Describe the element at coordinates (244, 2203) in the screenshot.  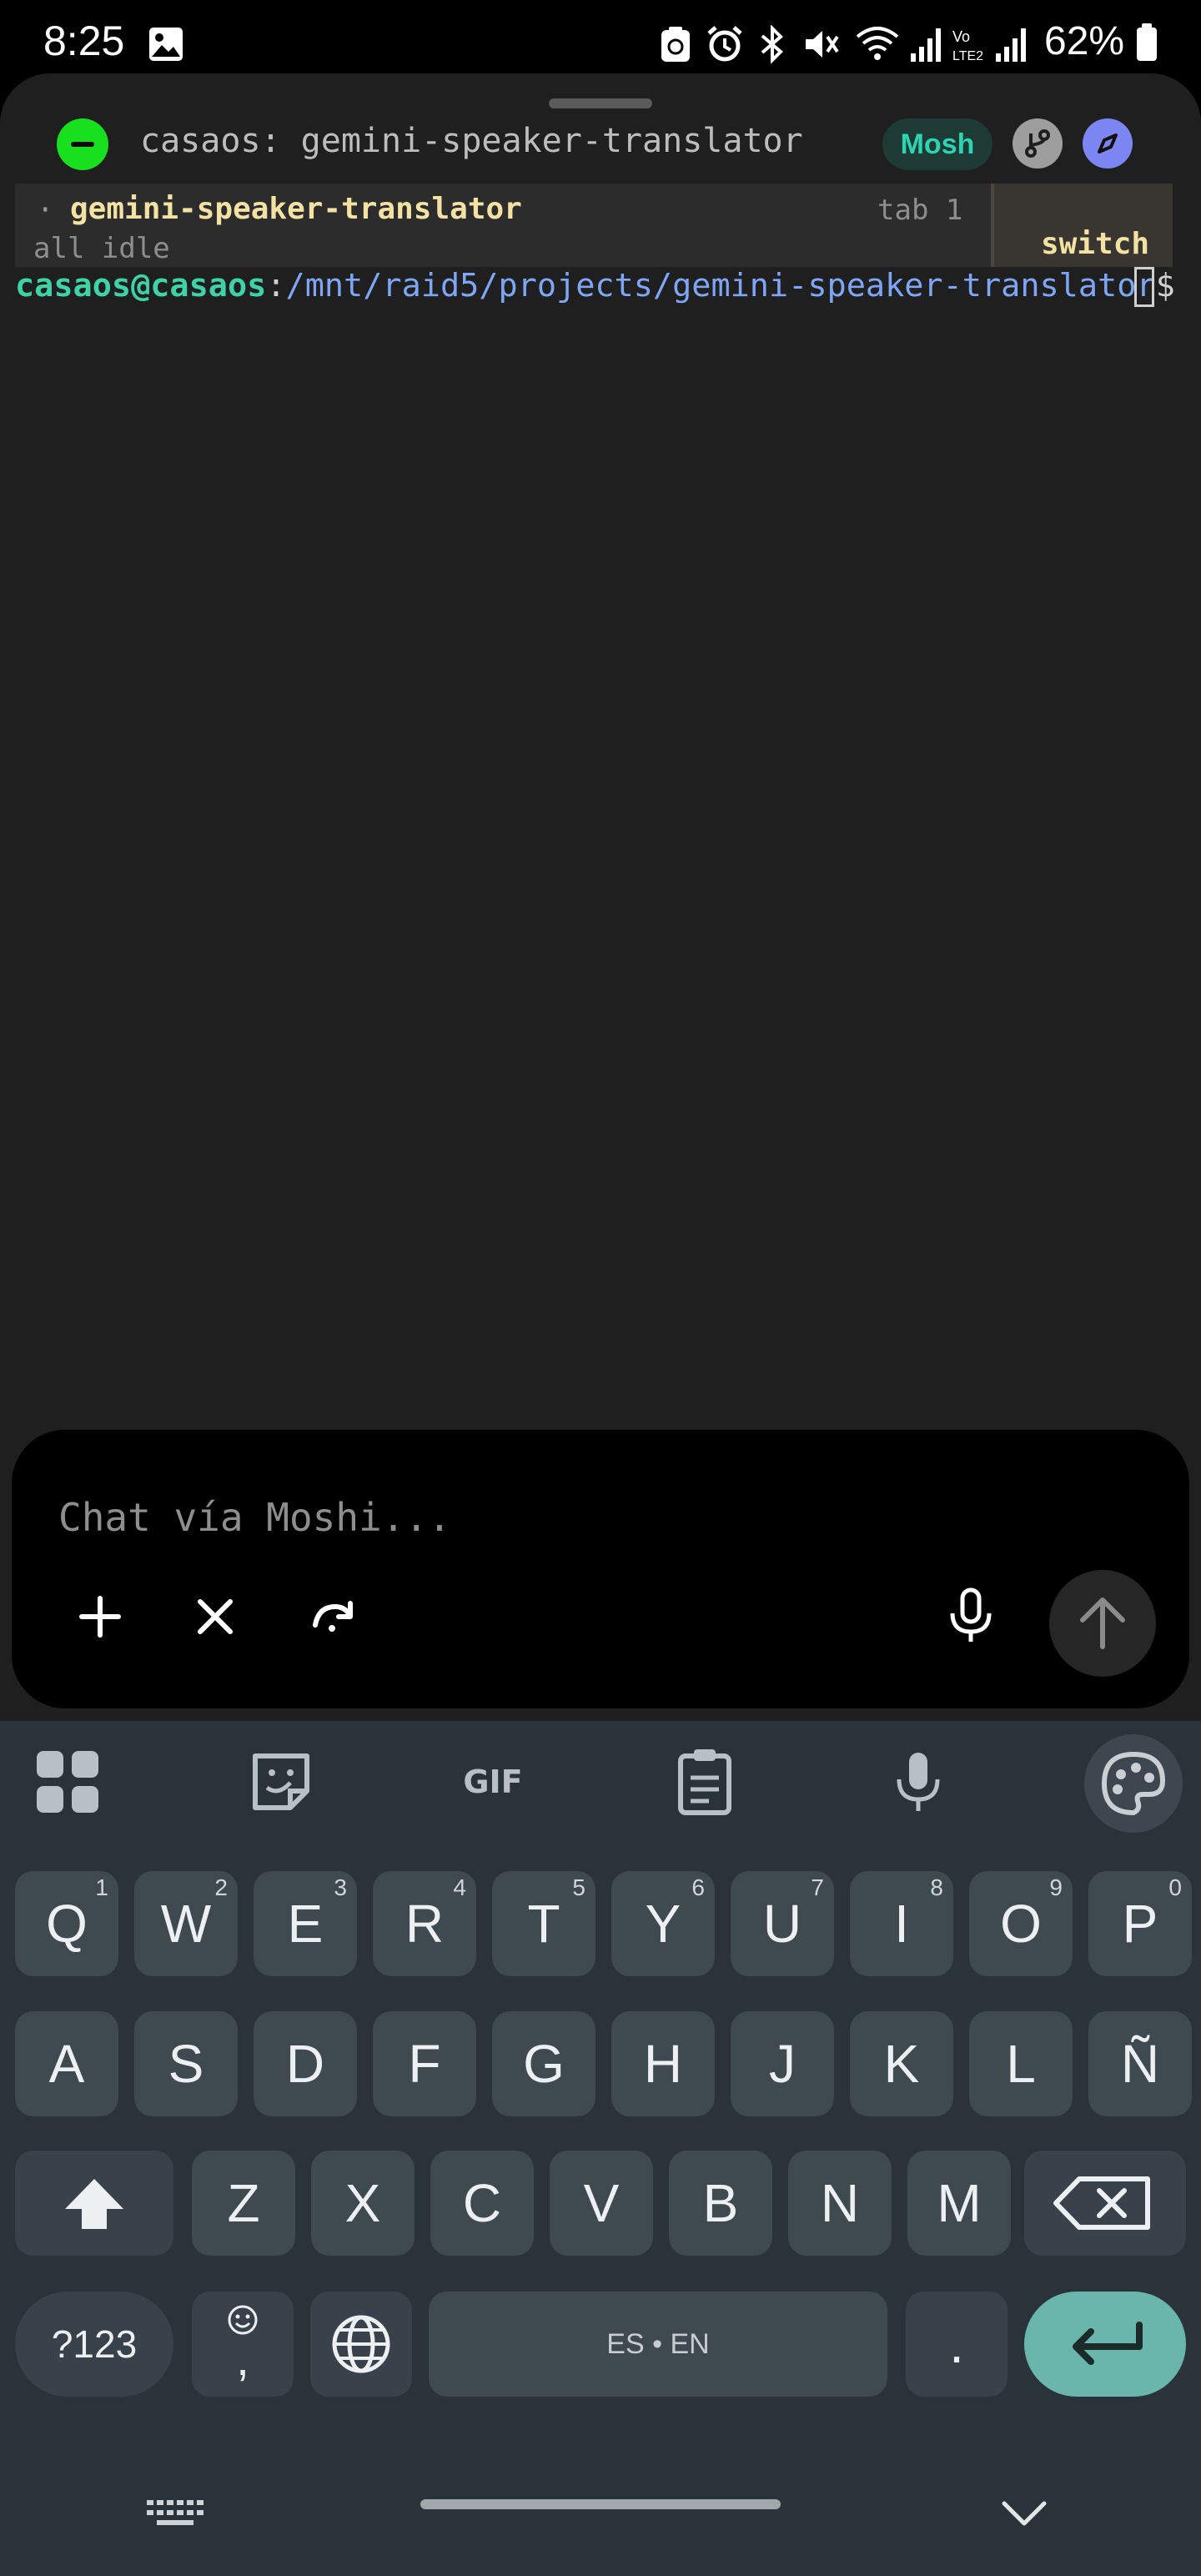
I see `key-z: Z` at that location.